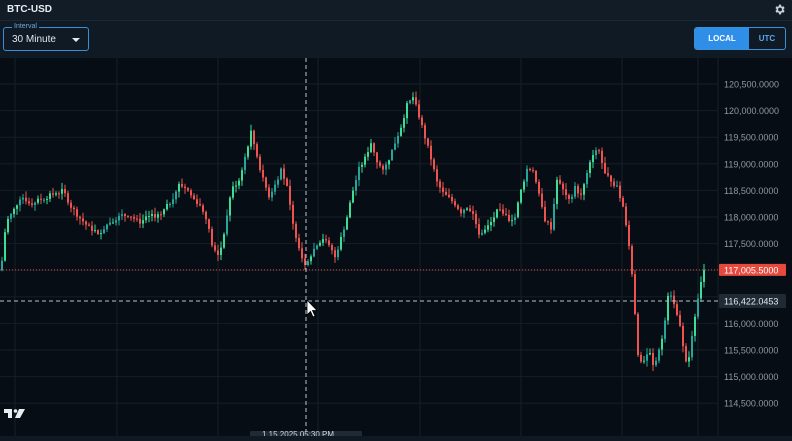 Image resolution: width=792 pixels, height=441 pixels. What do you see at coordinates (76, 40) in the screenshot?
I see `chevron-down-icon` at bounding box center [76, 40].